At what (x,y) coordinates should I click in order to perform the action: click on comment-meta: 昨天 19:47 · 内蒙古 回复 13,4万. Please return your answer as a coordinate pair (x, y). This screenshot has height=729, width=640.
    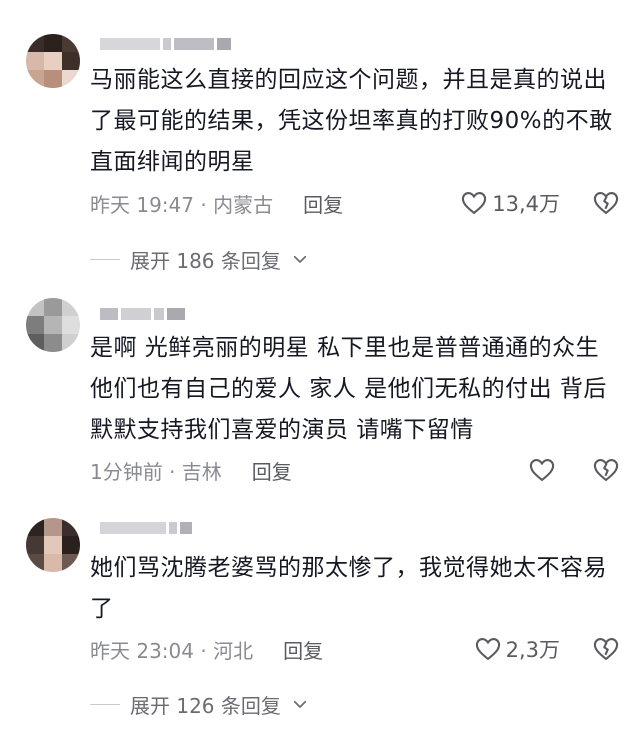
    Looking at the image, I should click on (355, 203).